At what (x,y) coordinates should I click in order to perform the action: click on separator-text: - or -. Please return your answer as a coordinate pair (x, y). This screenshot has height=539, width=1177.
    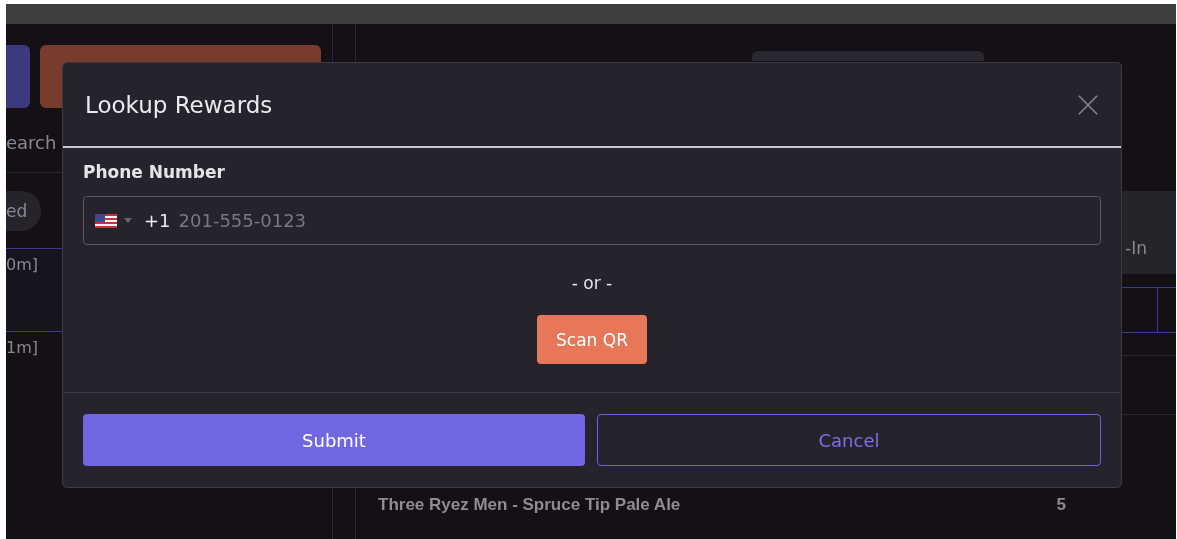
    Looking at the image, I should click on (592, 283).